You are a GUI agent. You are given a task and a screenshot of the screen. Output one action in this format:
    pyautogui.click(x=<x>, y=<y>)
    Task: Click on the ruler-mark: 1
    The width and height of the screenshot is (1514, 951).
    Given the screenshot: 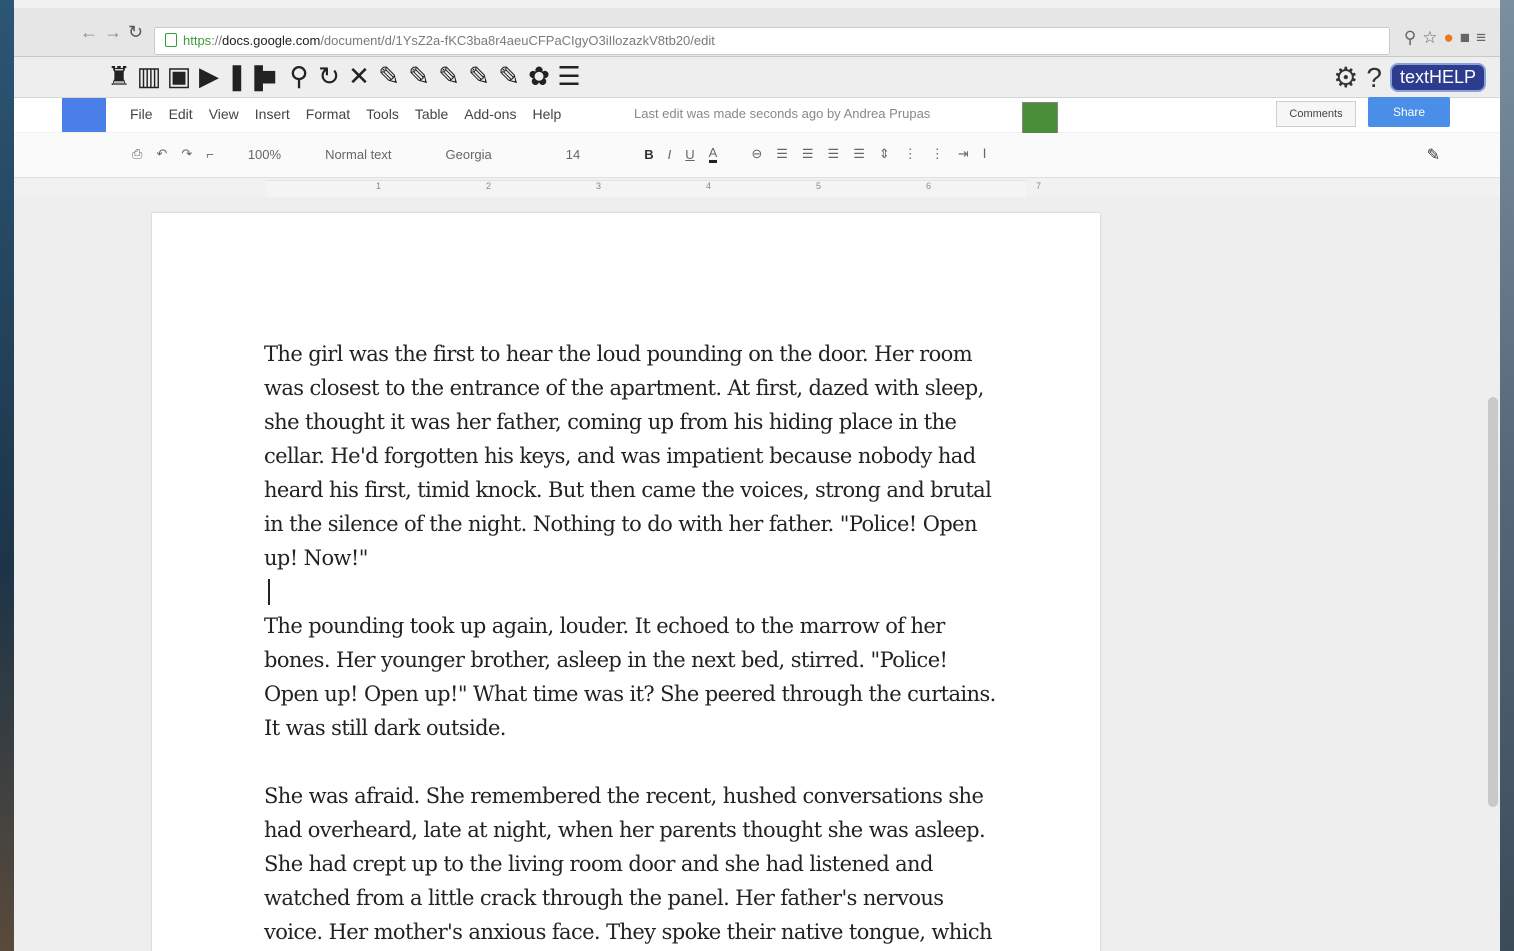 What is the action you would take?
    pyautogui.click(x=379, y=186)
    